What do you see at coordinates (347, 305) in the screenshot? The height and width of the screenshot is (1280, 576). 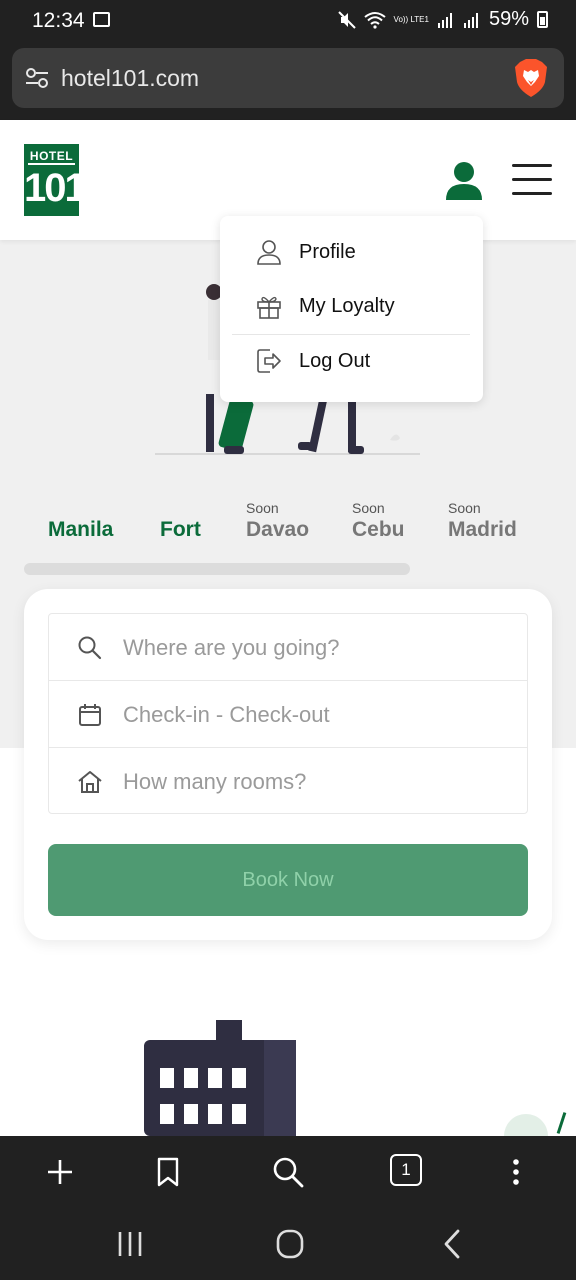 I see `menu-item-label: My Loyalty` at bounding box center [347, 305].